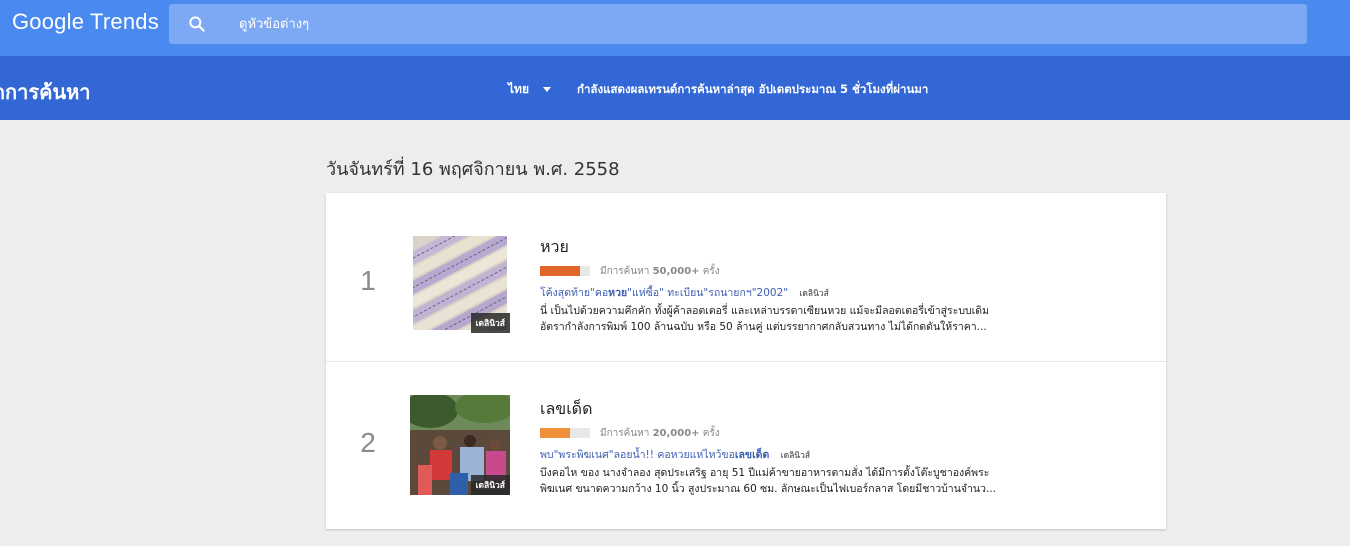 The height and width of the screenshot is (546, 1350). What do you see at coordinates (574, 293) in the screenshot?
I see `headline-text: โค้งสุดท้าย"คอ` at bounding box center [574, 293].